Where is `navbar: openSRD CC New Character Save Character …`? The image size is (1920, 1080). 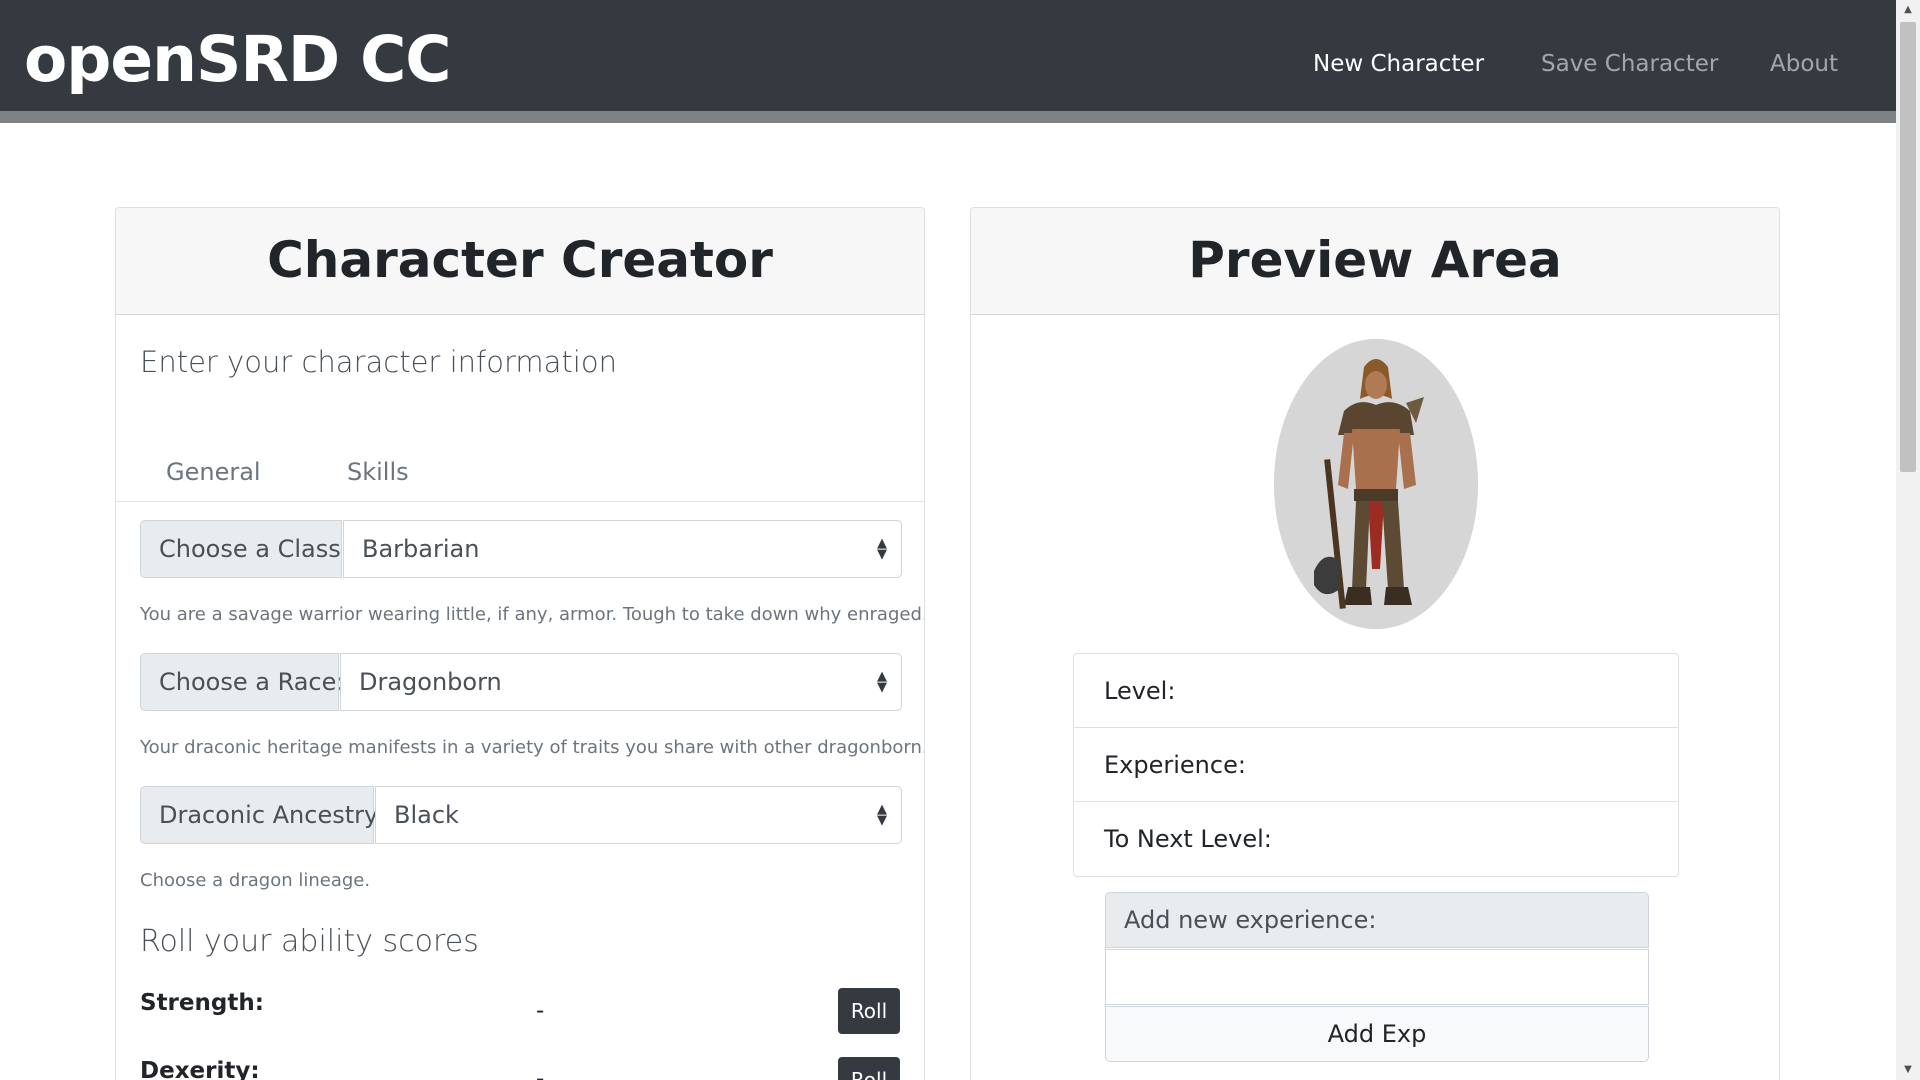
navbar: openSRD CC New Character Save Character … is located at coordinates (948, 61).